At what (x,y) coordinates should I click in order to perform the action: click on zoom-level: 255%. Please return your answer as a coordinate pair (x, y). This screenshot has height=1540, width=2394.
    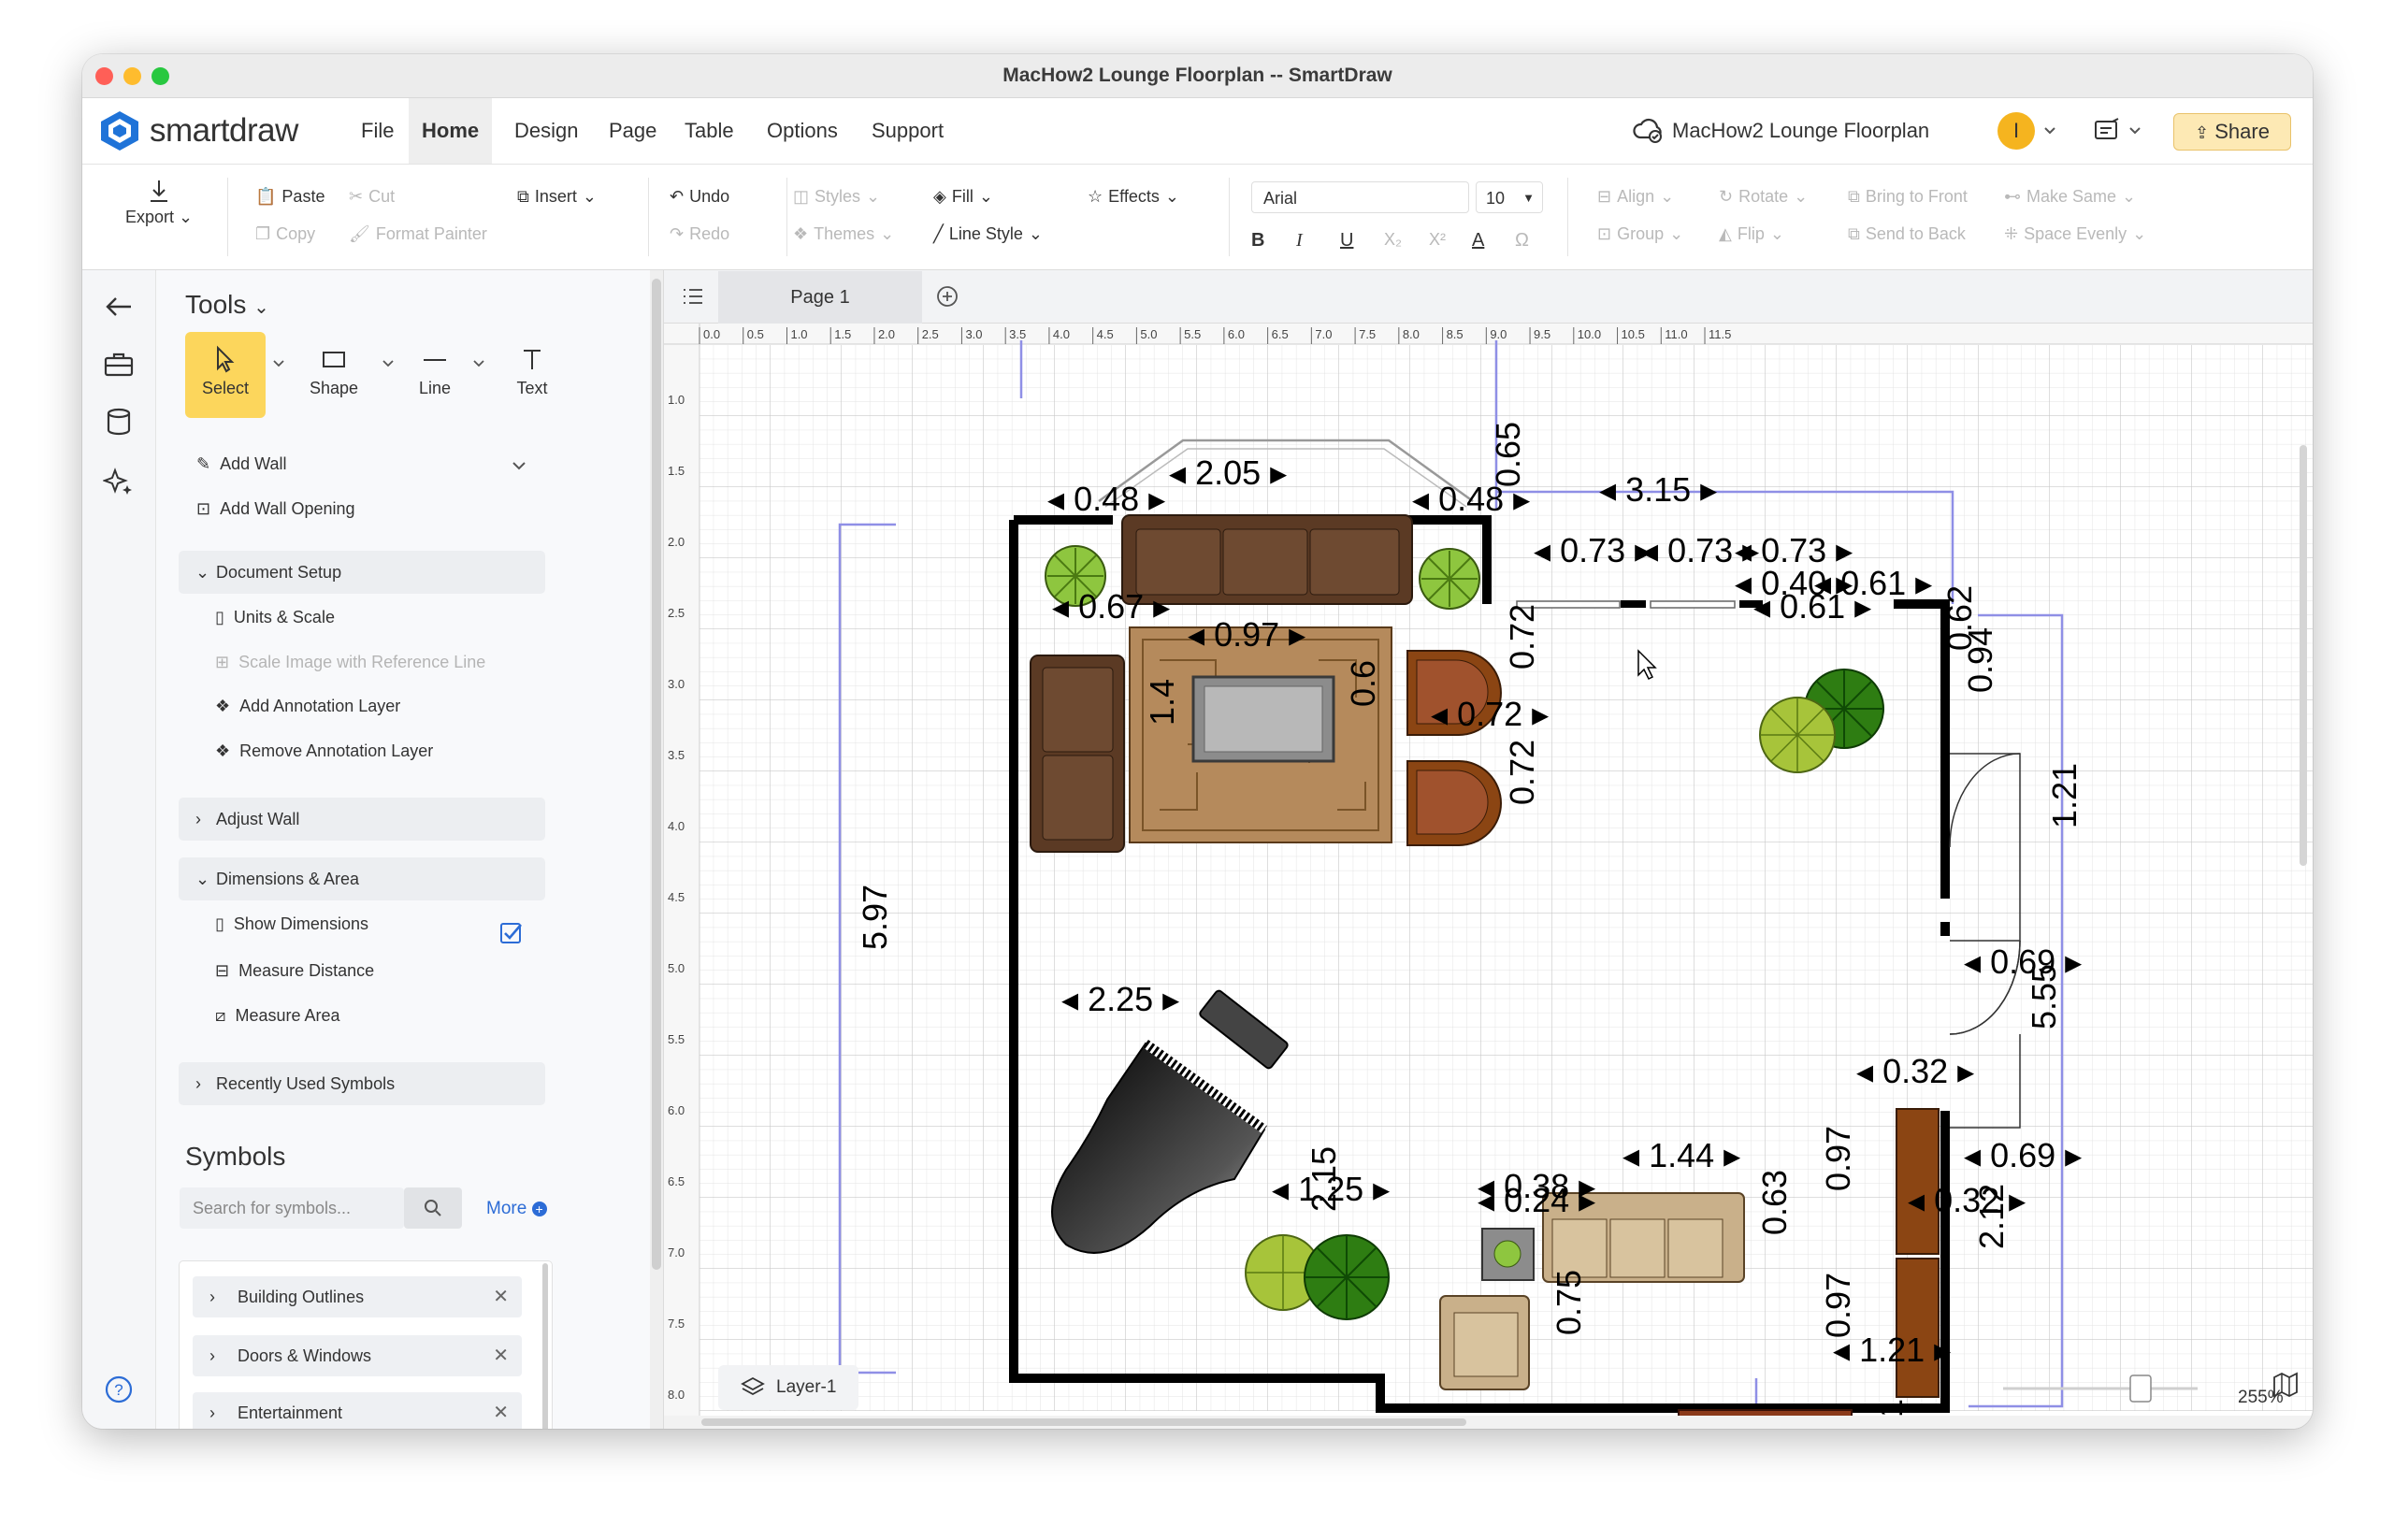
    Looking at the image, I should click on (2261, 1398).